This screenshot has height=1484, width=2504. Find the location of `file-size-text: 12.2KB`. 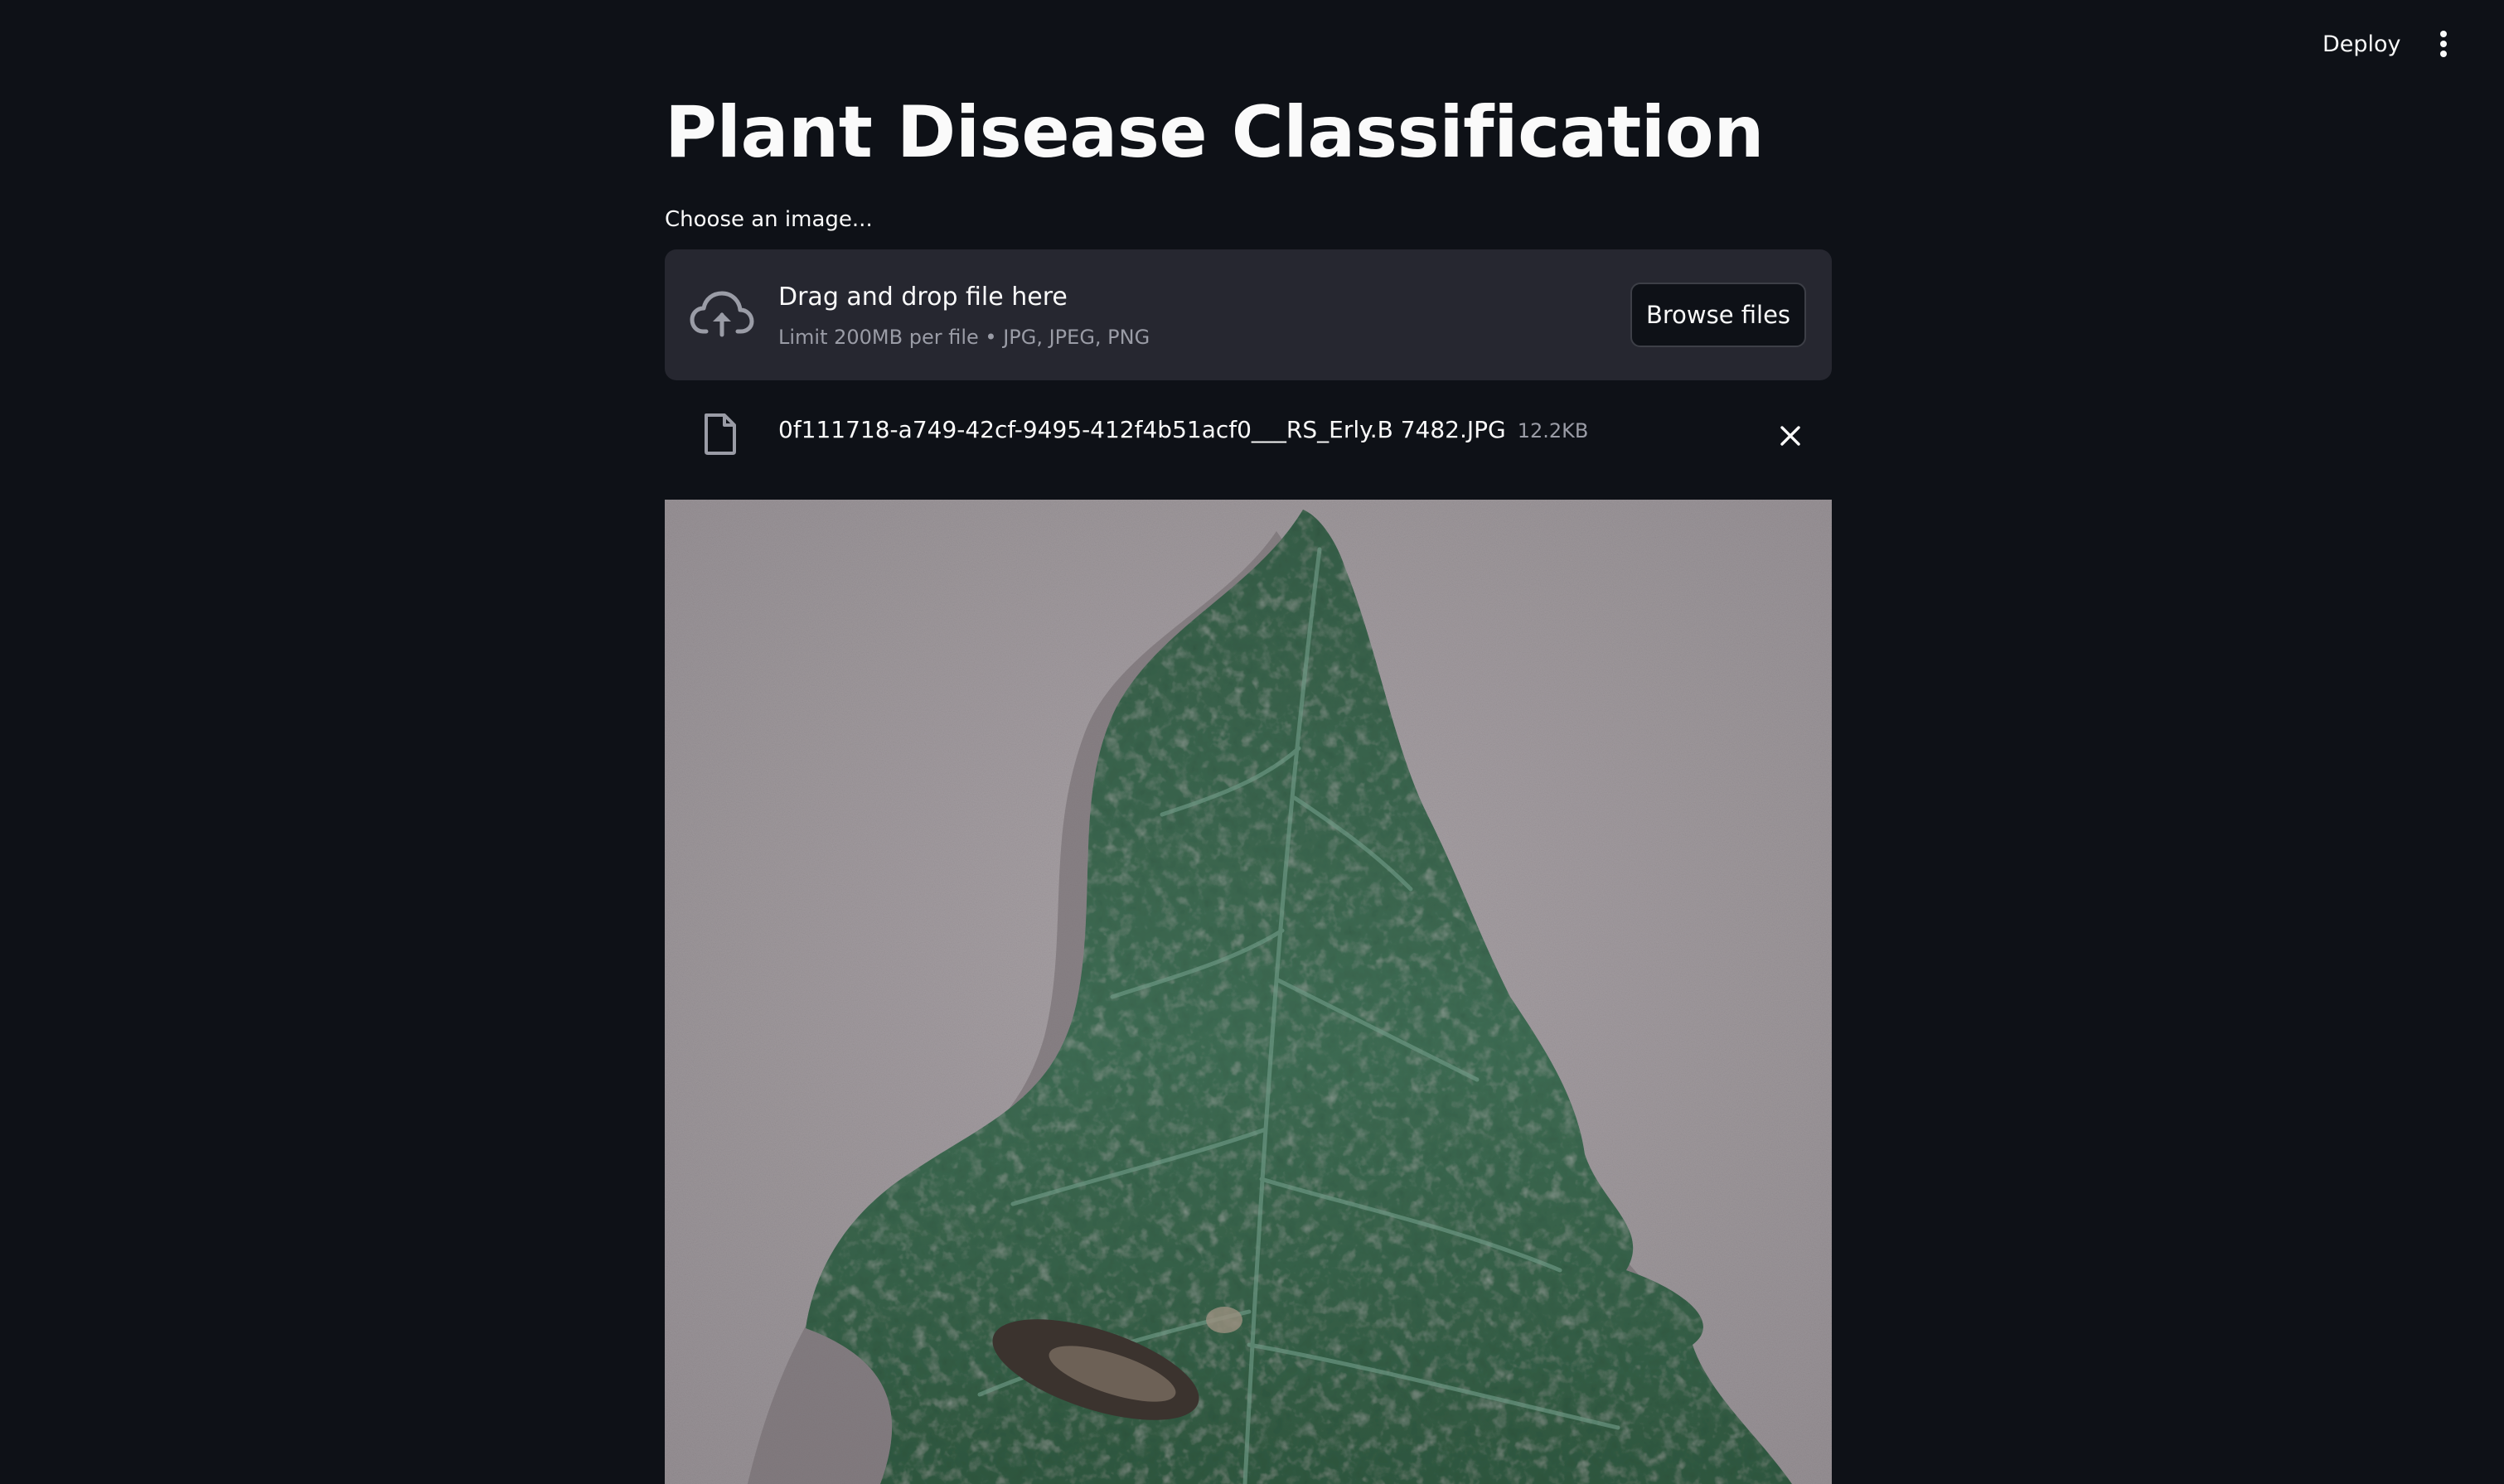

file-size-text: 12.2KB is located at coordinates (1553, 430).